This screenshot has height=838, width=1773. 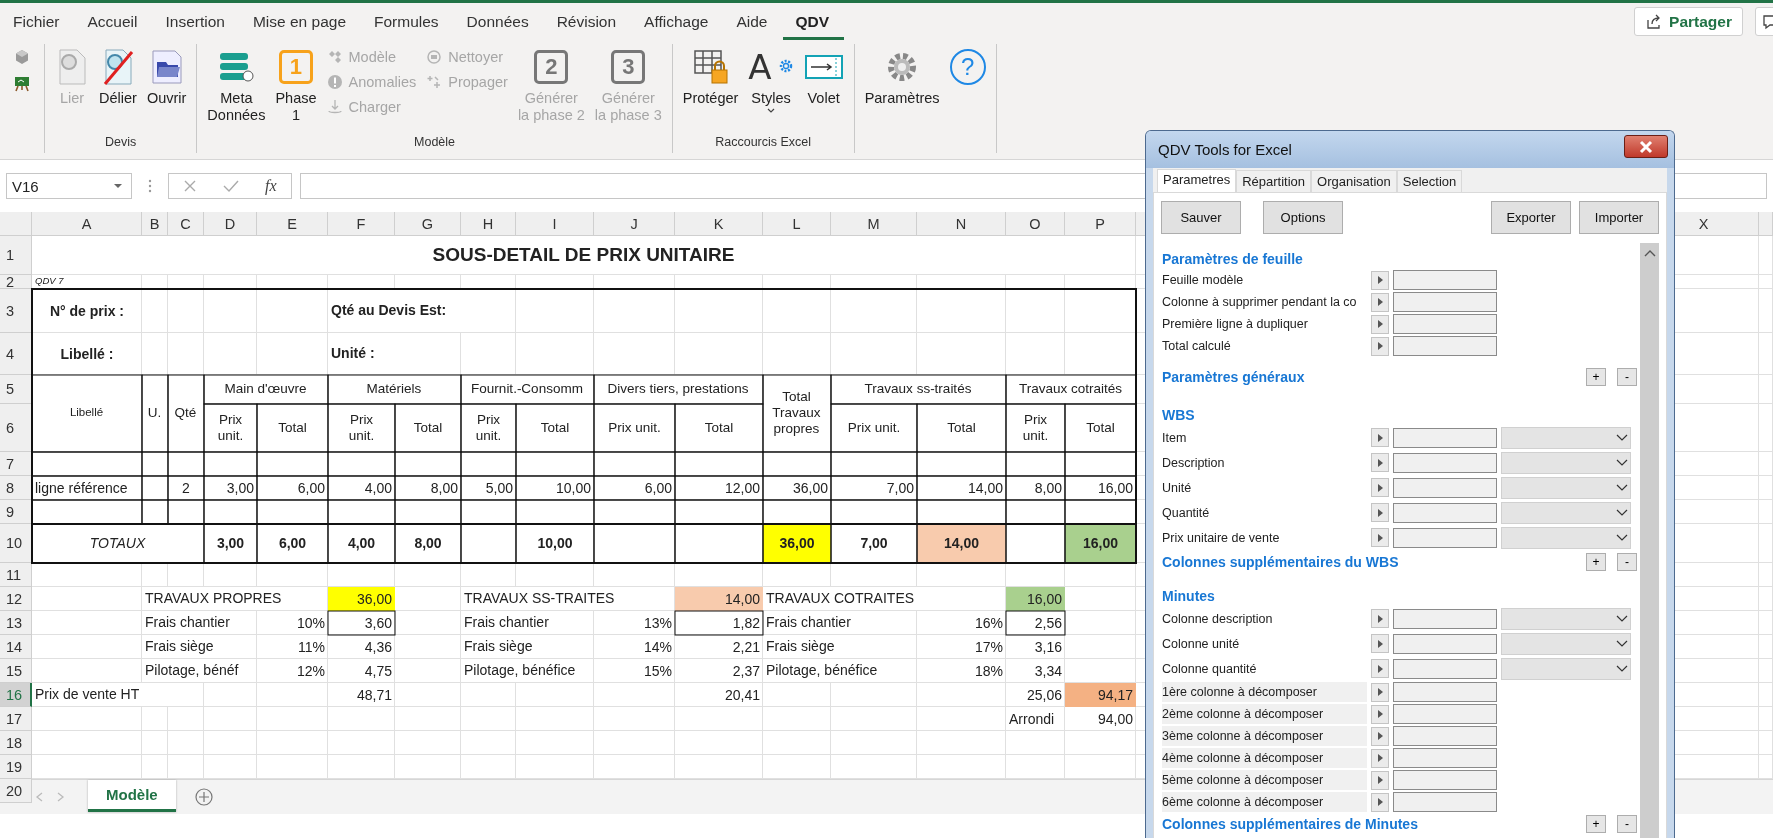 What do you see at coordinates (16, 354) in the screenshot?
I see `row-header: 4` at bounding box center [16, 354].